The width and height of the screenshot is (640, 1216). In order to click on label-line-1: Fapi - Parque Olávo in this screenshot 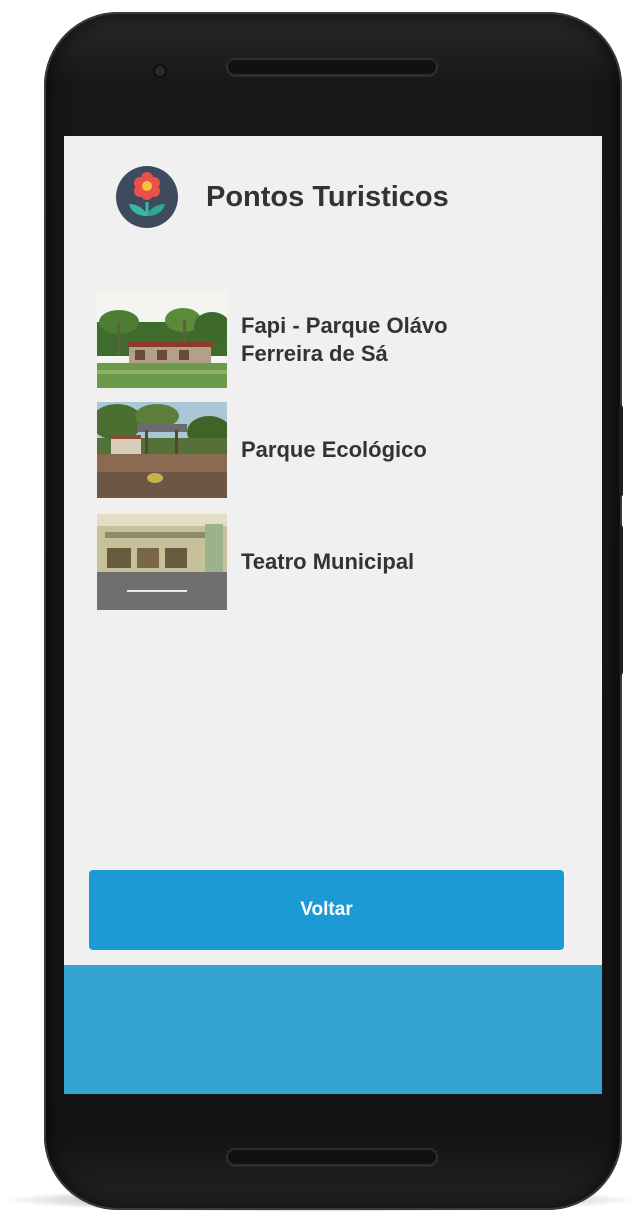, I will do `click(344, 325)`.